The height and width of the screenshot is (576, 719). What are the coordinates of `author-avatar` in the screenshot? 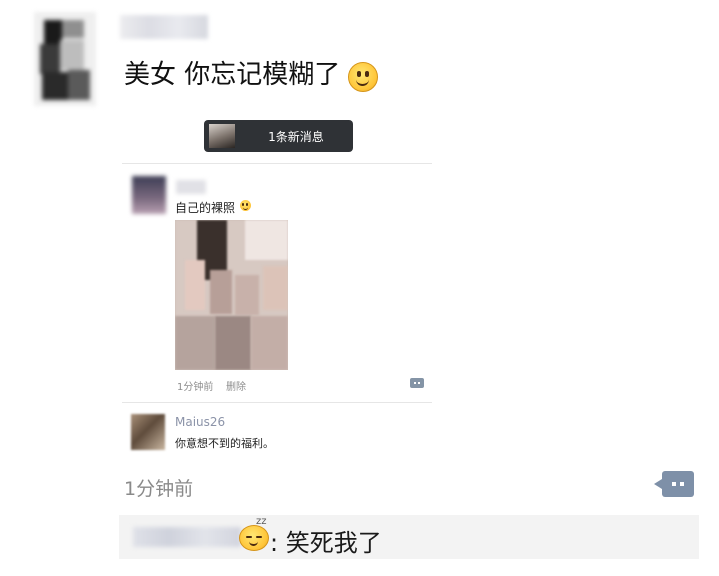 It's located at (65, 59).